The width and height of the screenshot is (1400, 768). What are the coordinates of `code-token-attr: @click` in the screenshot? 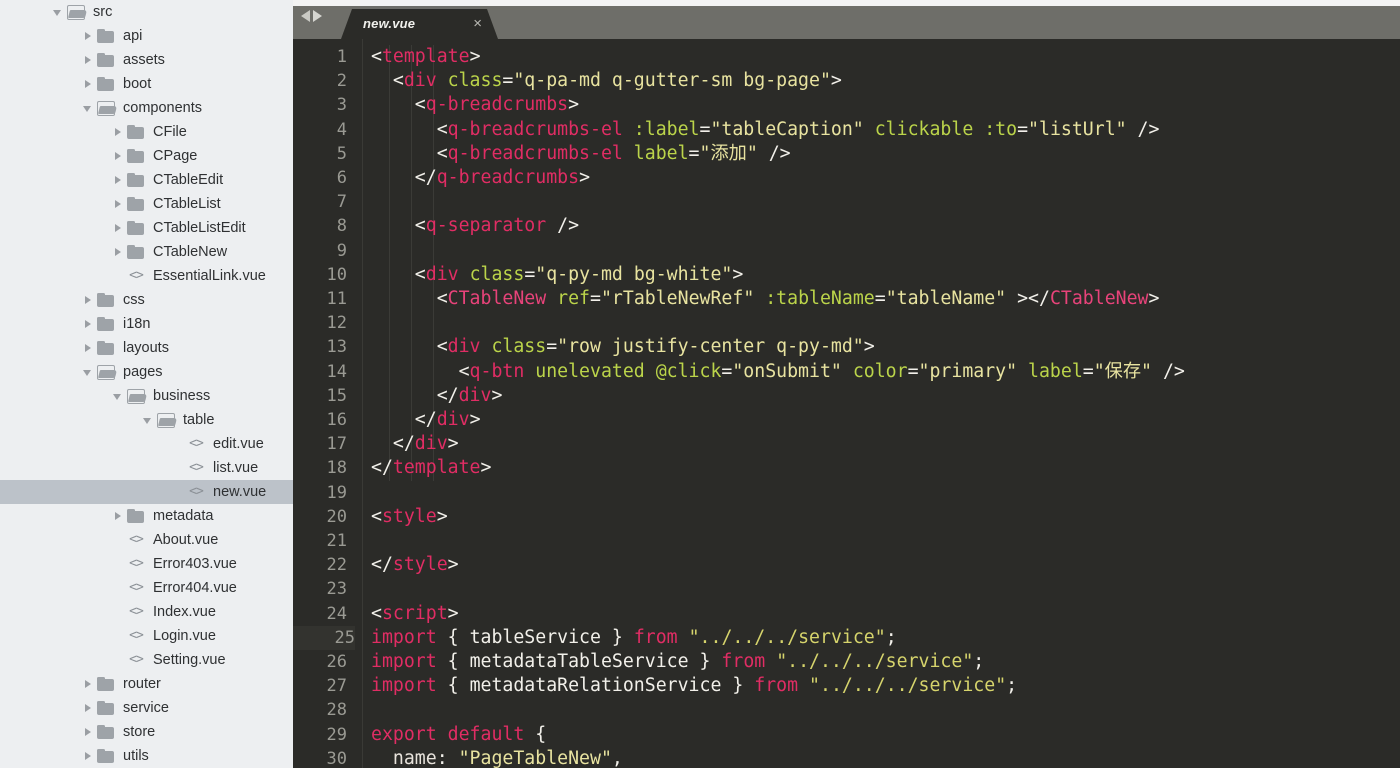 It's located at (688, 371).